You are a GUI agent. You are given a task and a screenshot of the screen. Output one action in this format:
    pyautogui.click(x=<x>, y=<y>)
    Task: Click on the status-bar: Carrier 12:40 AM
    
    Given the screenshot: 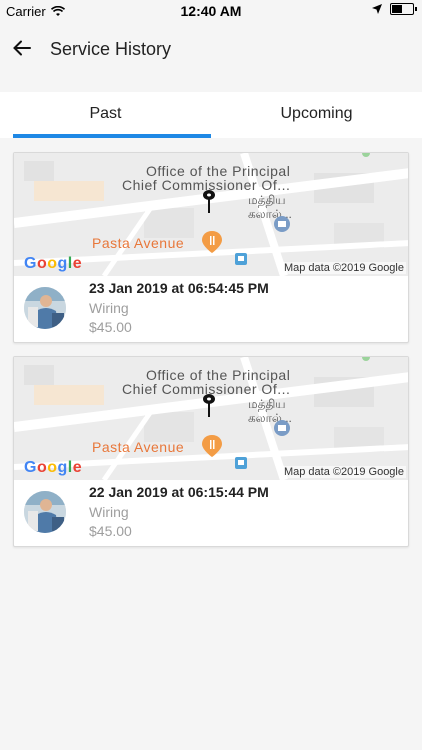 What is the action you would take?
    pyautogui.click(x=211, y=11)
    